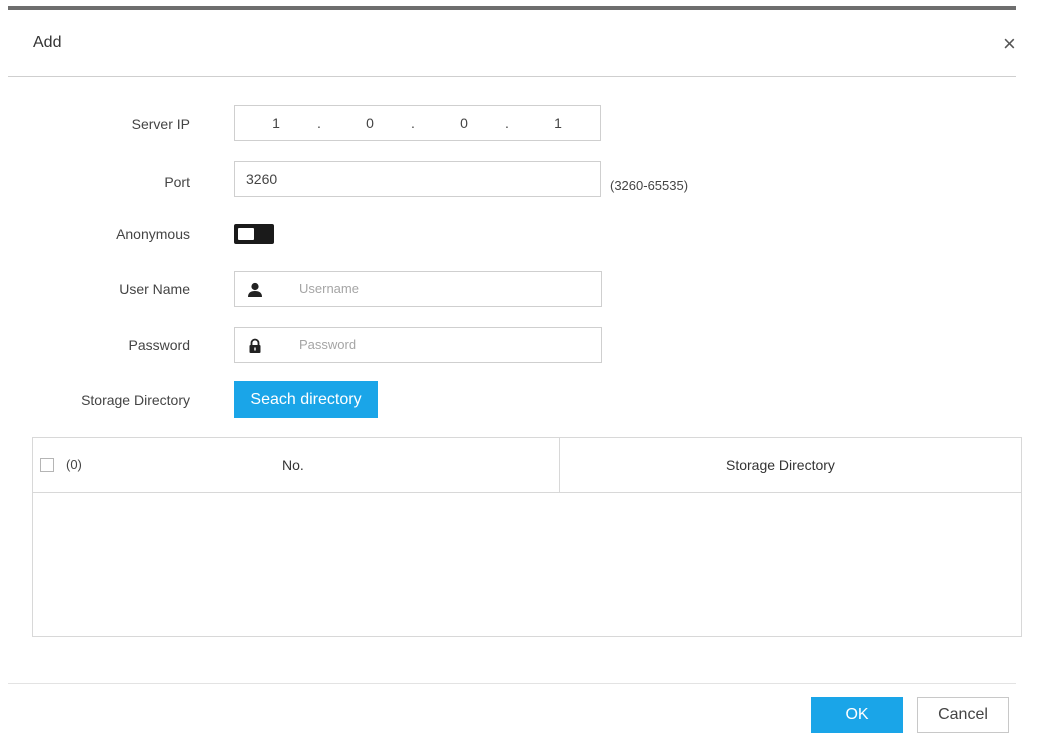  I want to click on header-divider, so click(512, 76).